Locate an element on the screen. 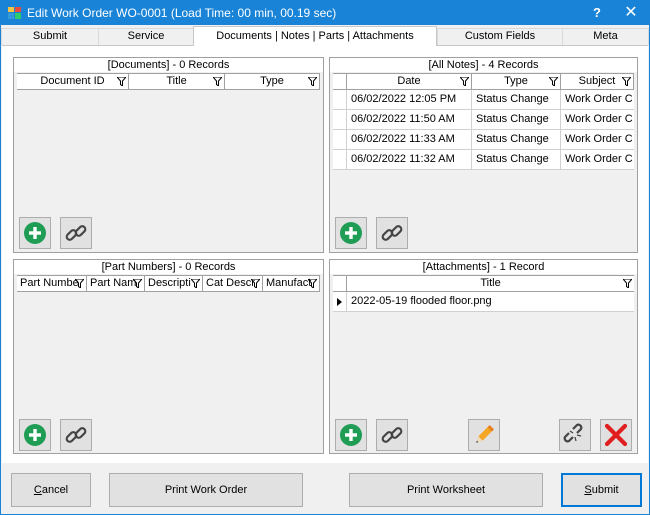 The image size is (650, 515). link-attachment-button is located at coordinates (392, 435).